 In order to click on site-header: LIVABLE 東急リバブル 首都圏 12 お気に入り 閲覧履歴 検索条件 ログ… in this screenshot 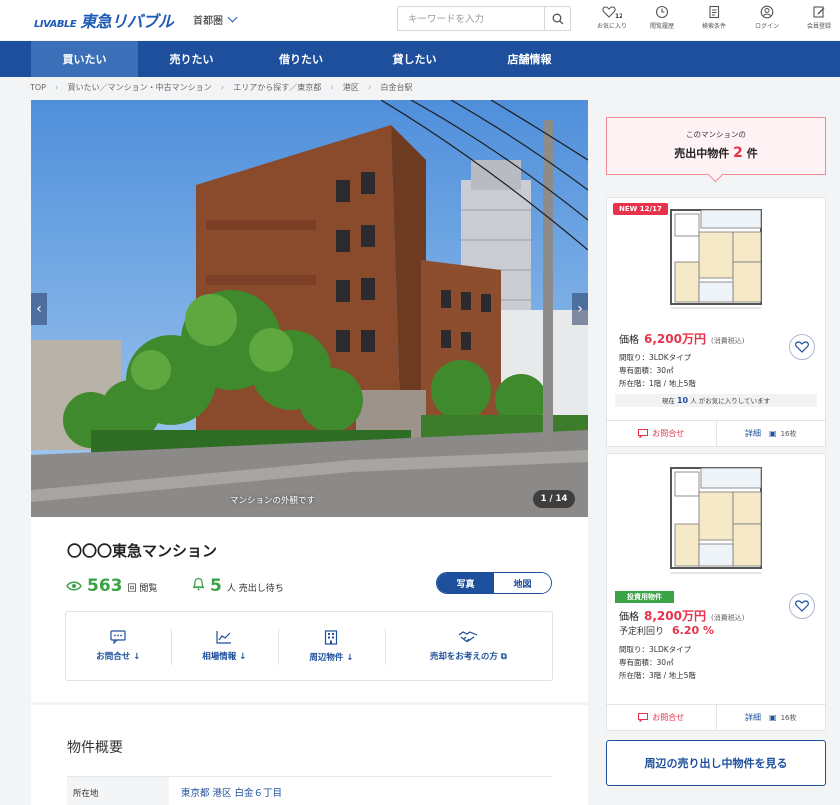, I will do `click(420, 20)`.